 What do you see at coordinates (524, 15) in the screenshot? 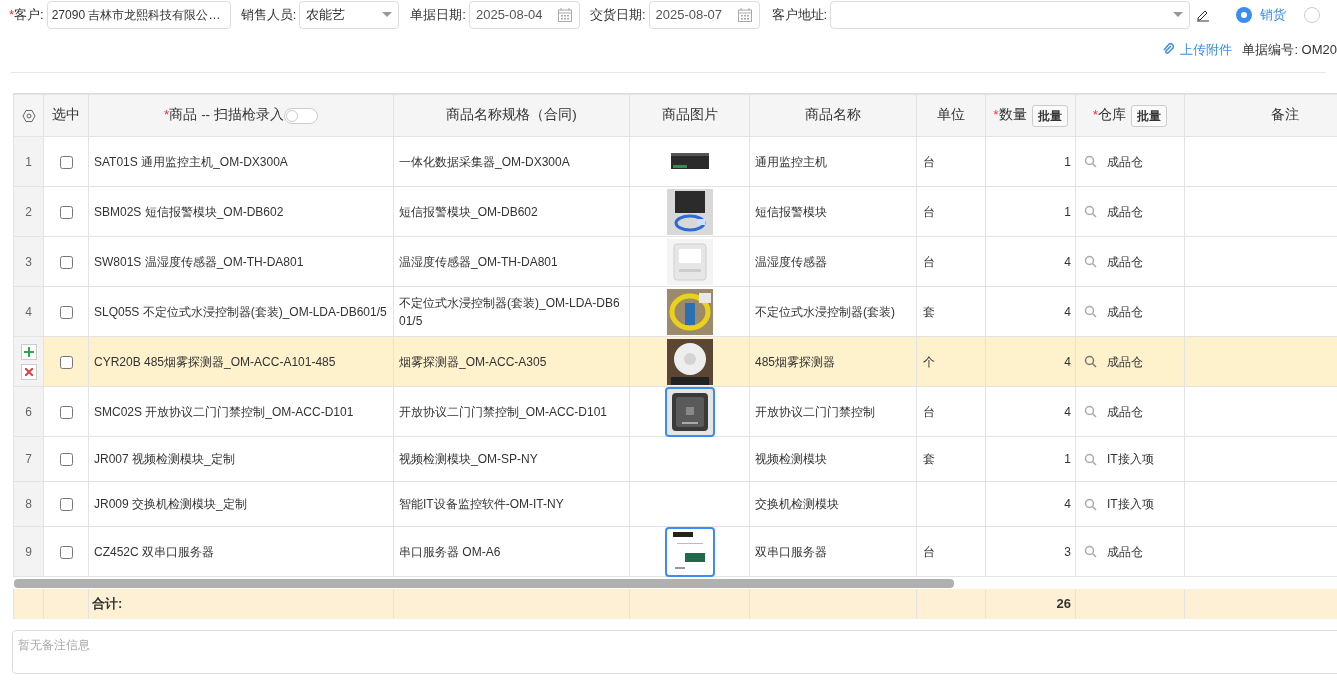
I see `date-field: 2025-08-04` at bounding box center [524, 15].